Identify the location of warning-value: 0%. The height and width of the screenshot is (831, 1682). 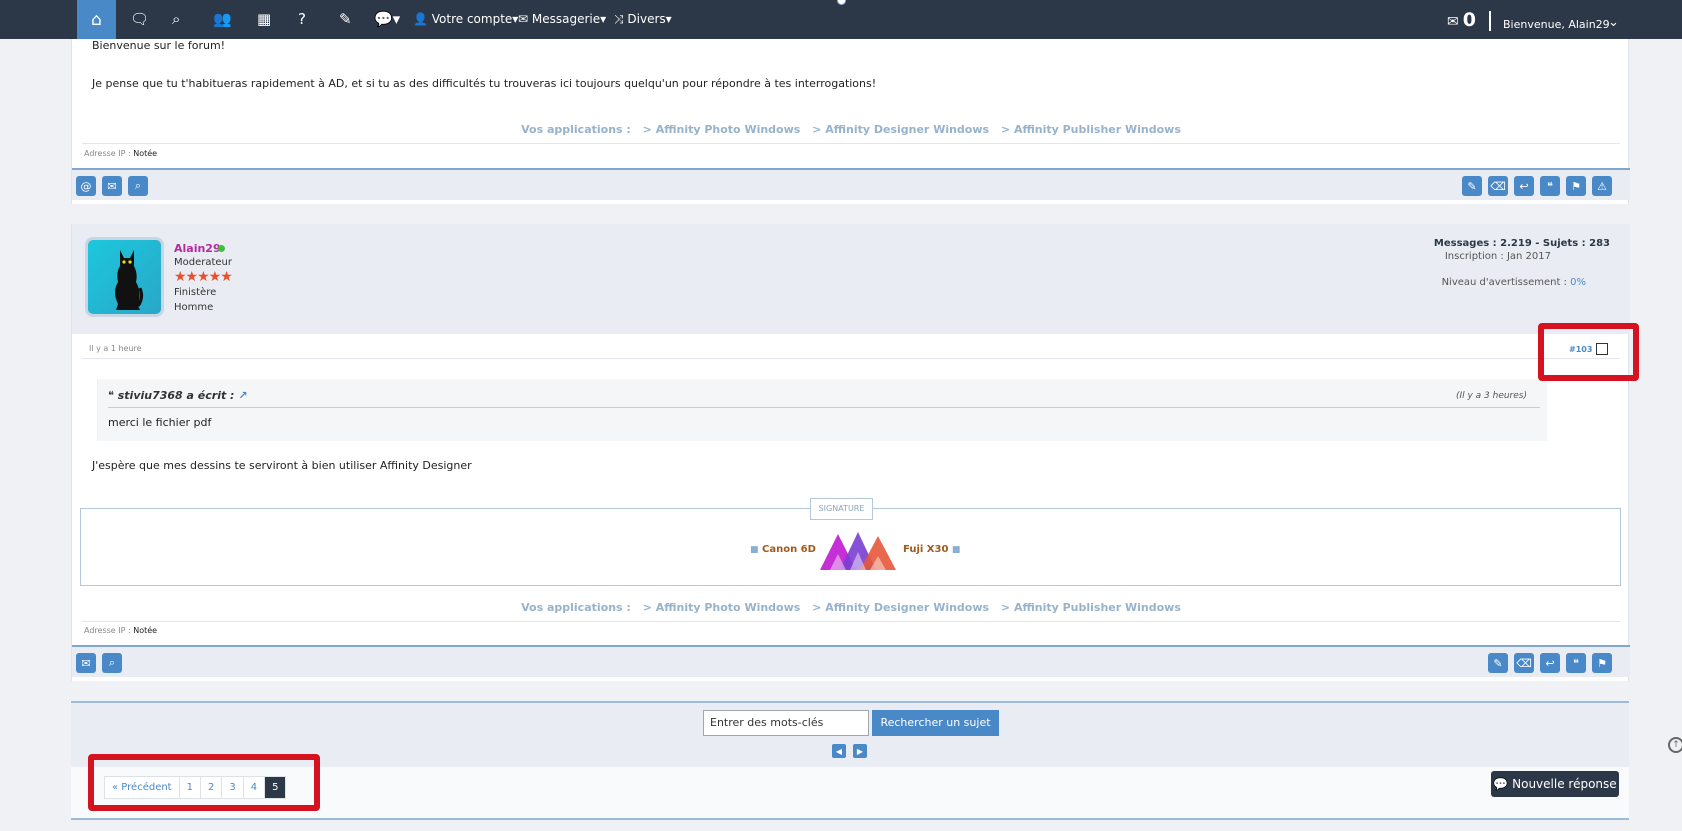
(1578, 282).